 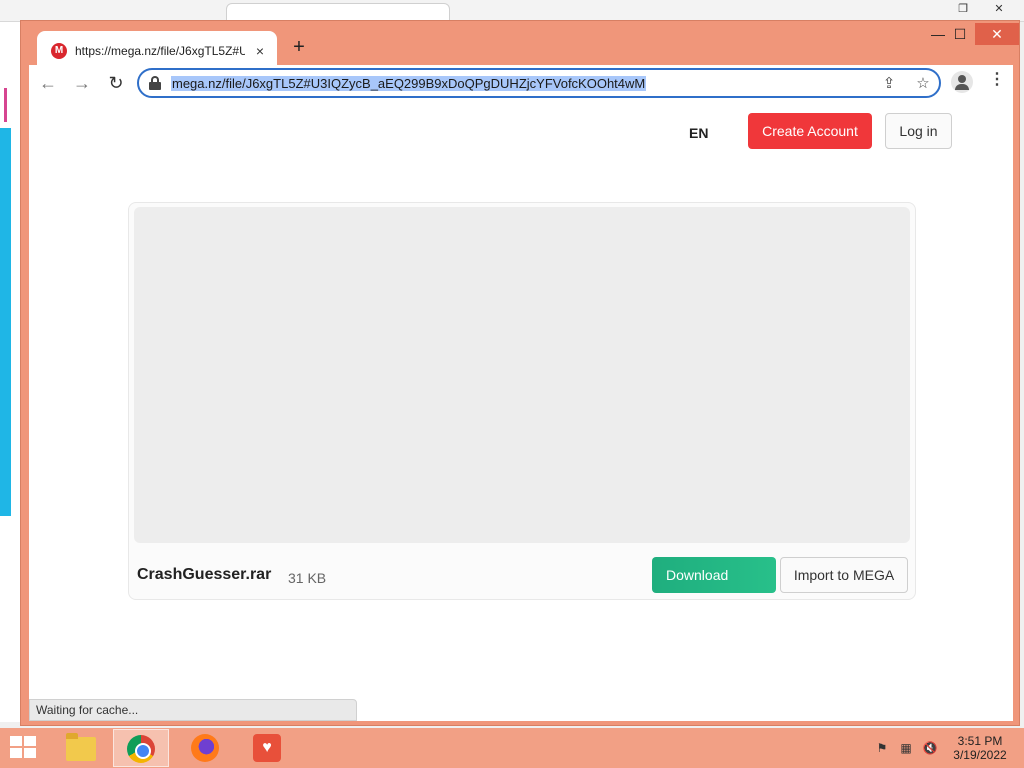 I want to click on lock-icon, so click(x=155, y=83).